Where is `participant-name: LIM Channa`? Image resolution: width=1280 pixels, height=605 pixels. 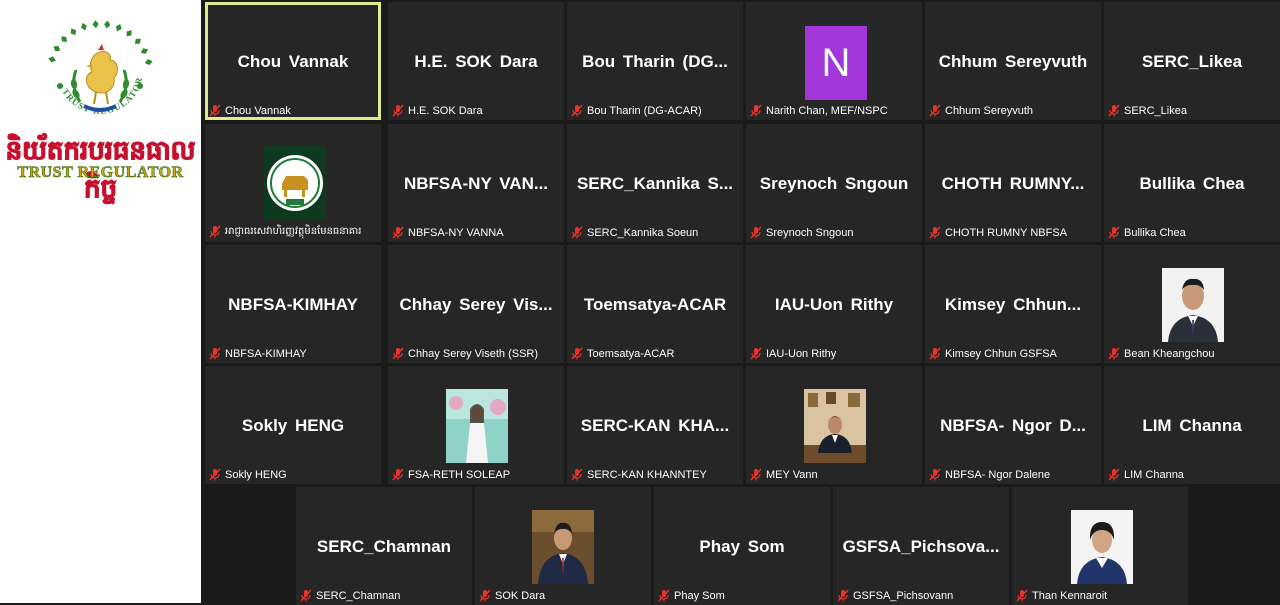 participant-name: LIM Channa is located at coordinates (1154, 474).